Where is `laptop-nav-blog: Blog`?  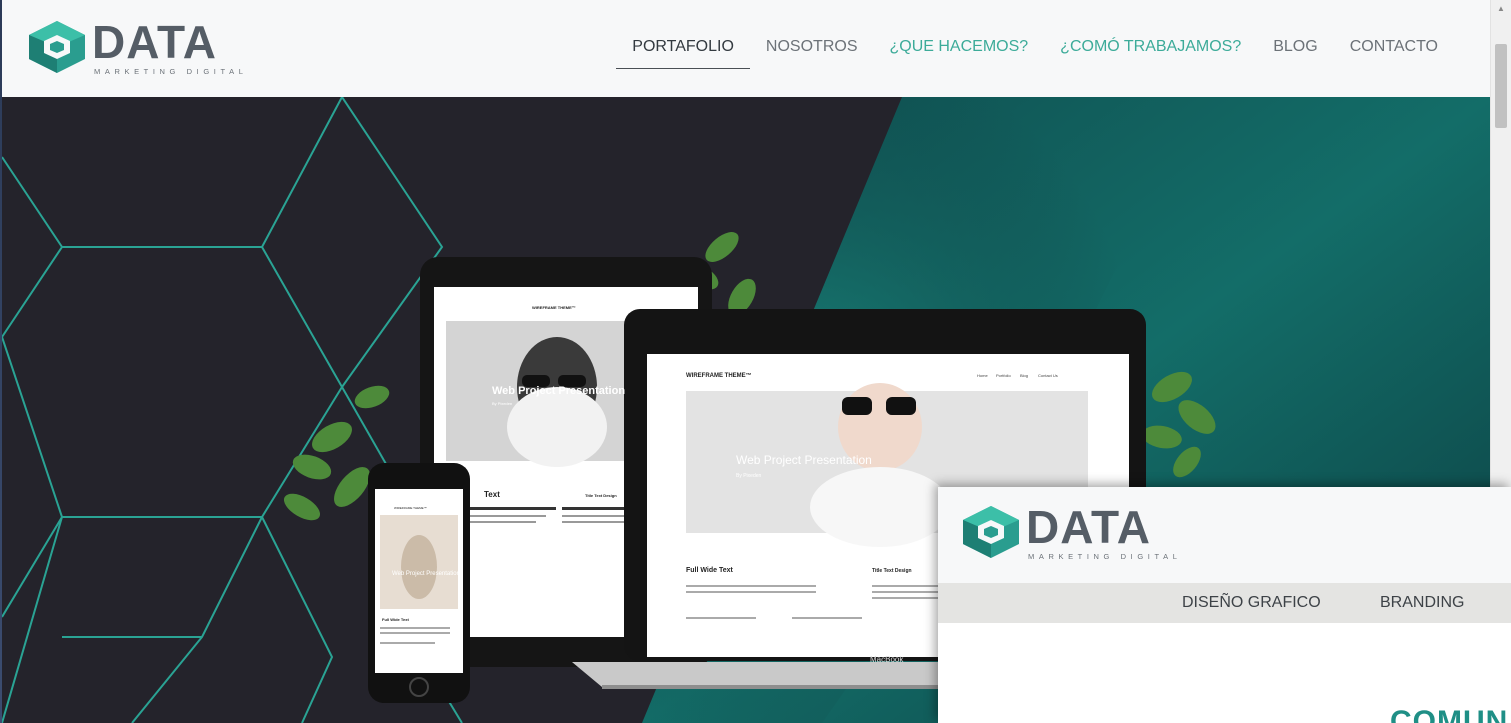
laptop-nav-blog: Blog is located at coordinates (1024, 375).